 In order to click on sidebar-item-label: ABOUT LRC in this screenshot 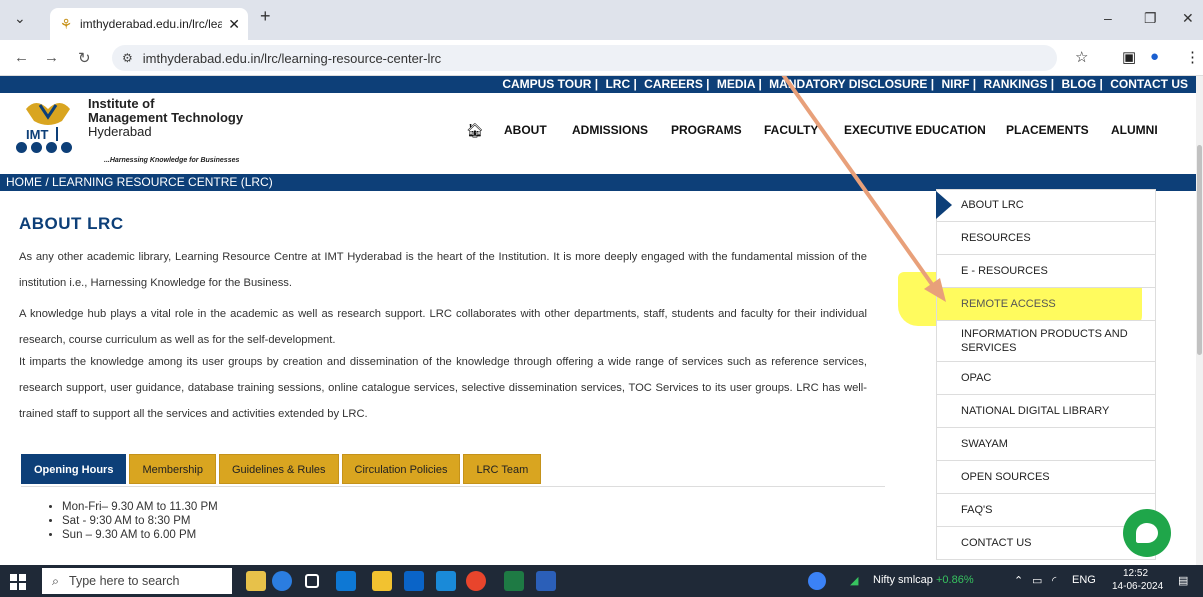, I will do `click(992, 205)`.